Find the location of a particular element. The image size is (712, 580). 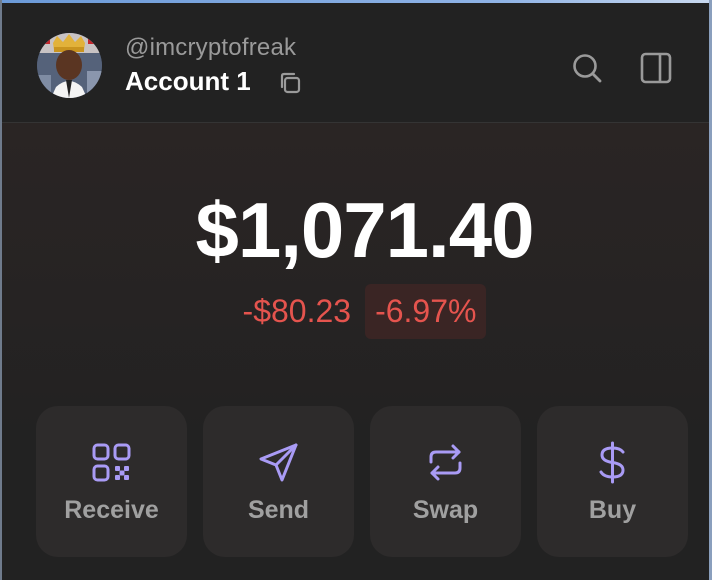

buy-label: Buy is located at coordinates (612, 510).